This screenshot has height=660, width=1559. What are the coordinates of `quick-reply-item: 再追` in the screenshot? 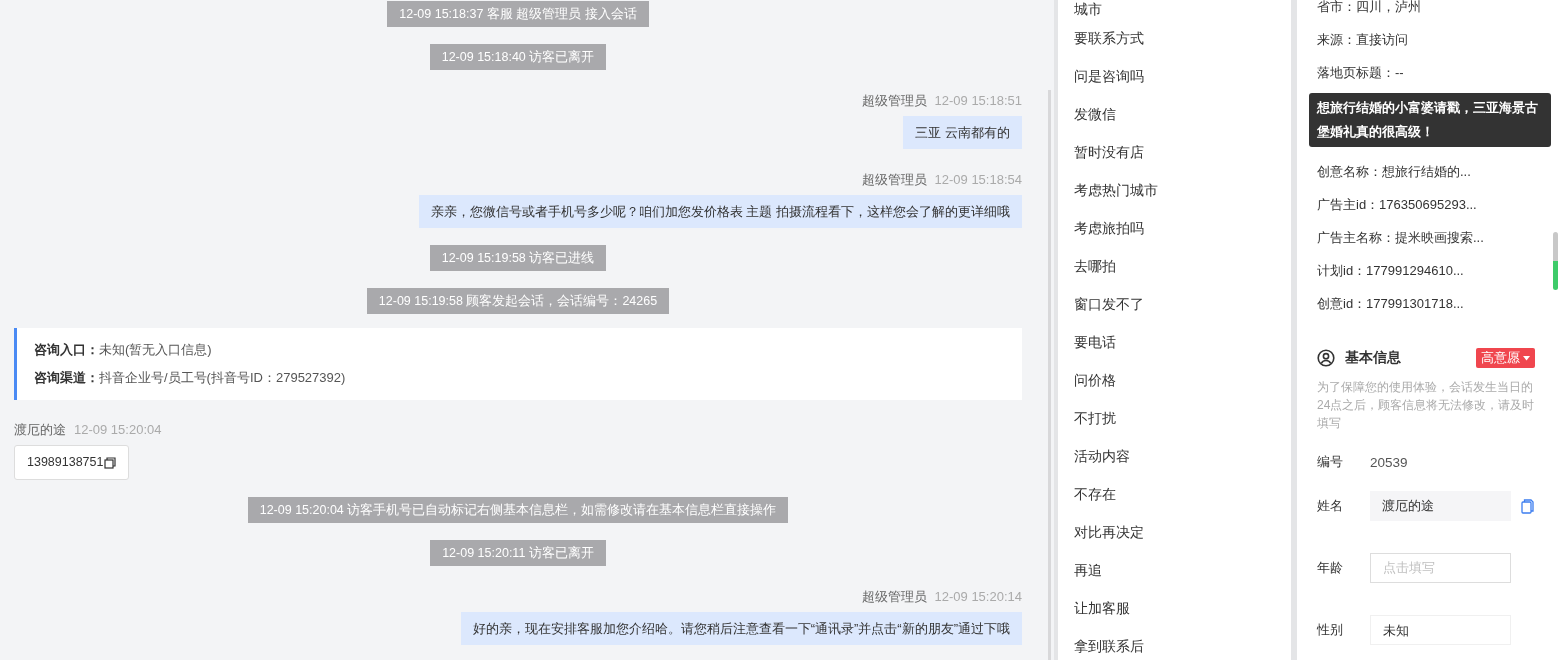 It's located at (1174, 571).